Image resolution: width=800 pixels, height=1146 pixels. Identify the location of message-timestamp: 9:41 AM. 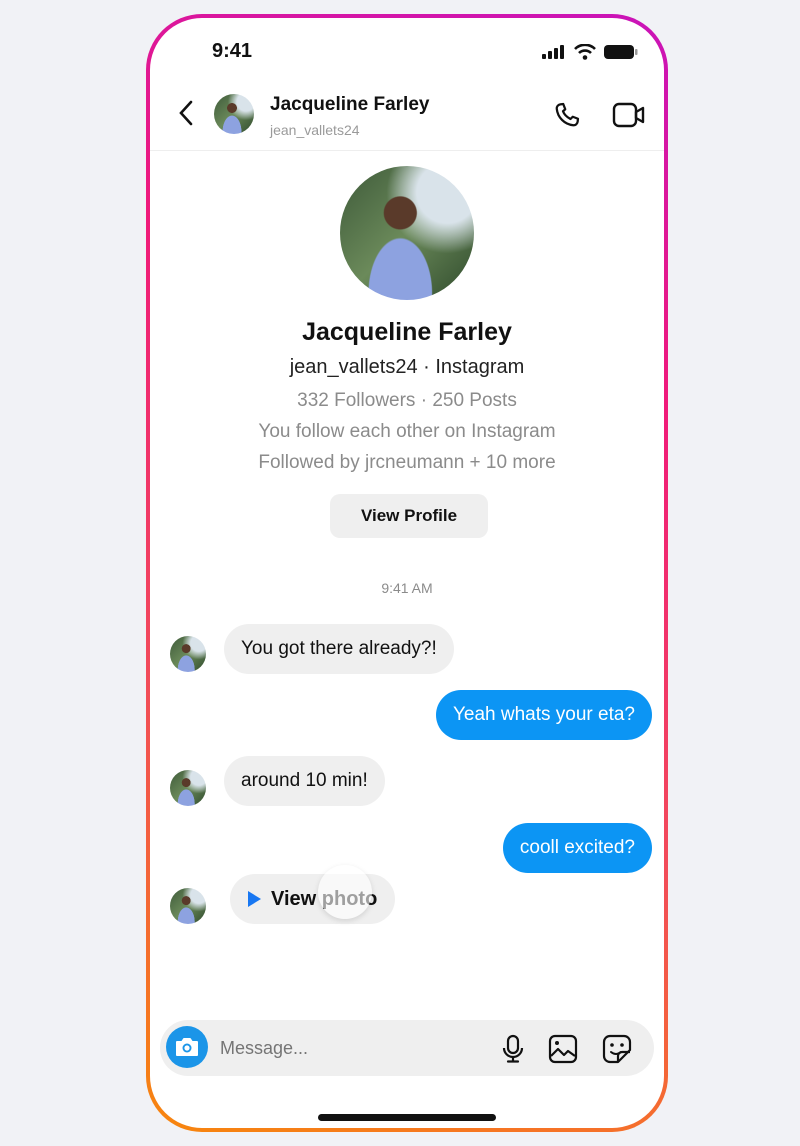
(407, 588).